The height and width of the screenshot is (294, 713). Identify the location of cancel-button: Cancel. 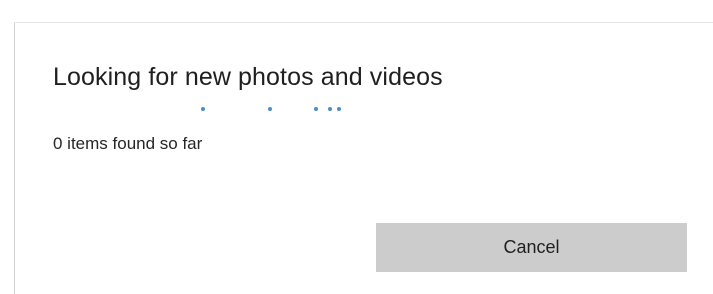
(531, 247).